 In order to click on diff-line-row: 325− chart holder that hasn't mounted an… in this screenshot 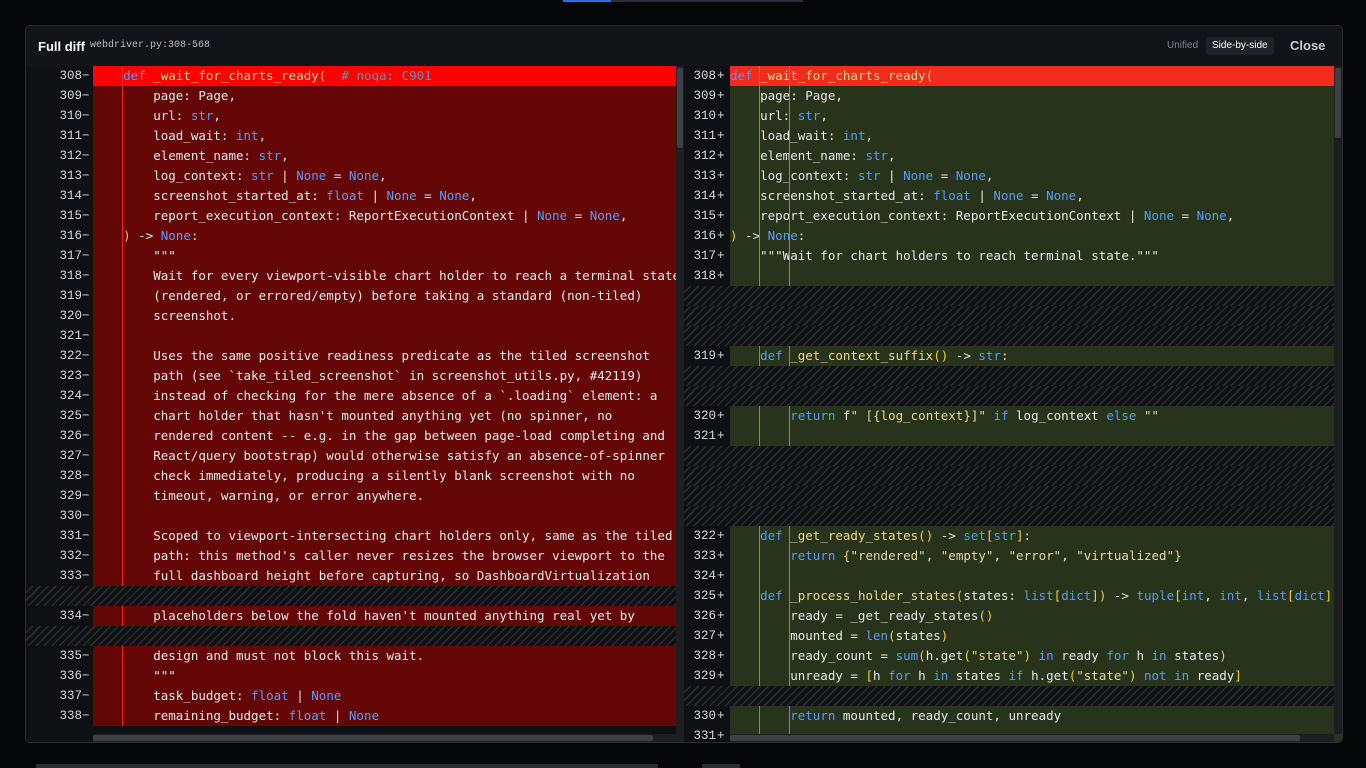, I will do `click(355, 416)`.